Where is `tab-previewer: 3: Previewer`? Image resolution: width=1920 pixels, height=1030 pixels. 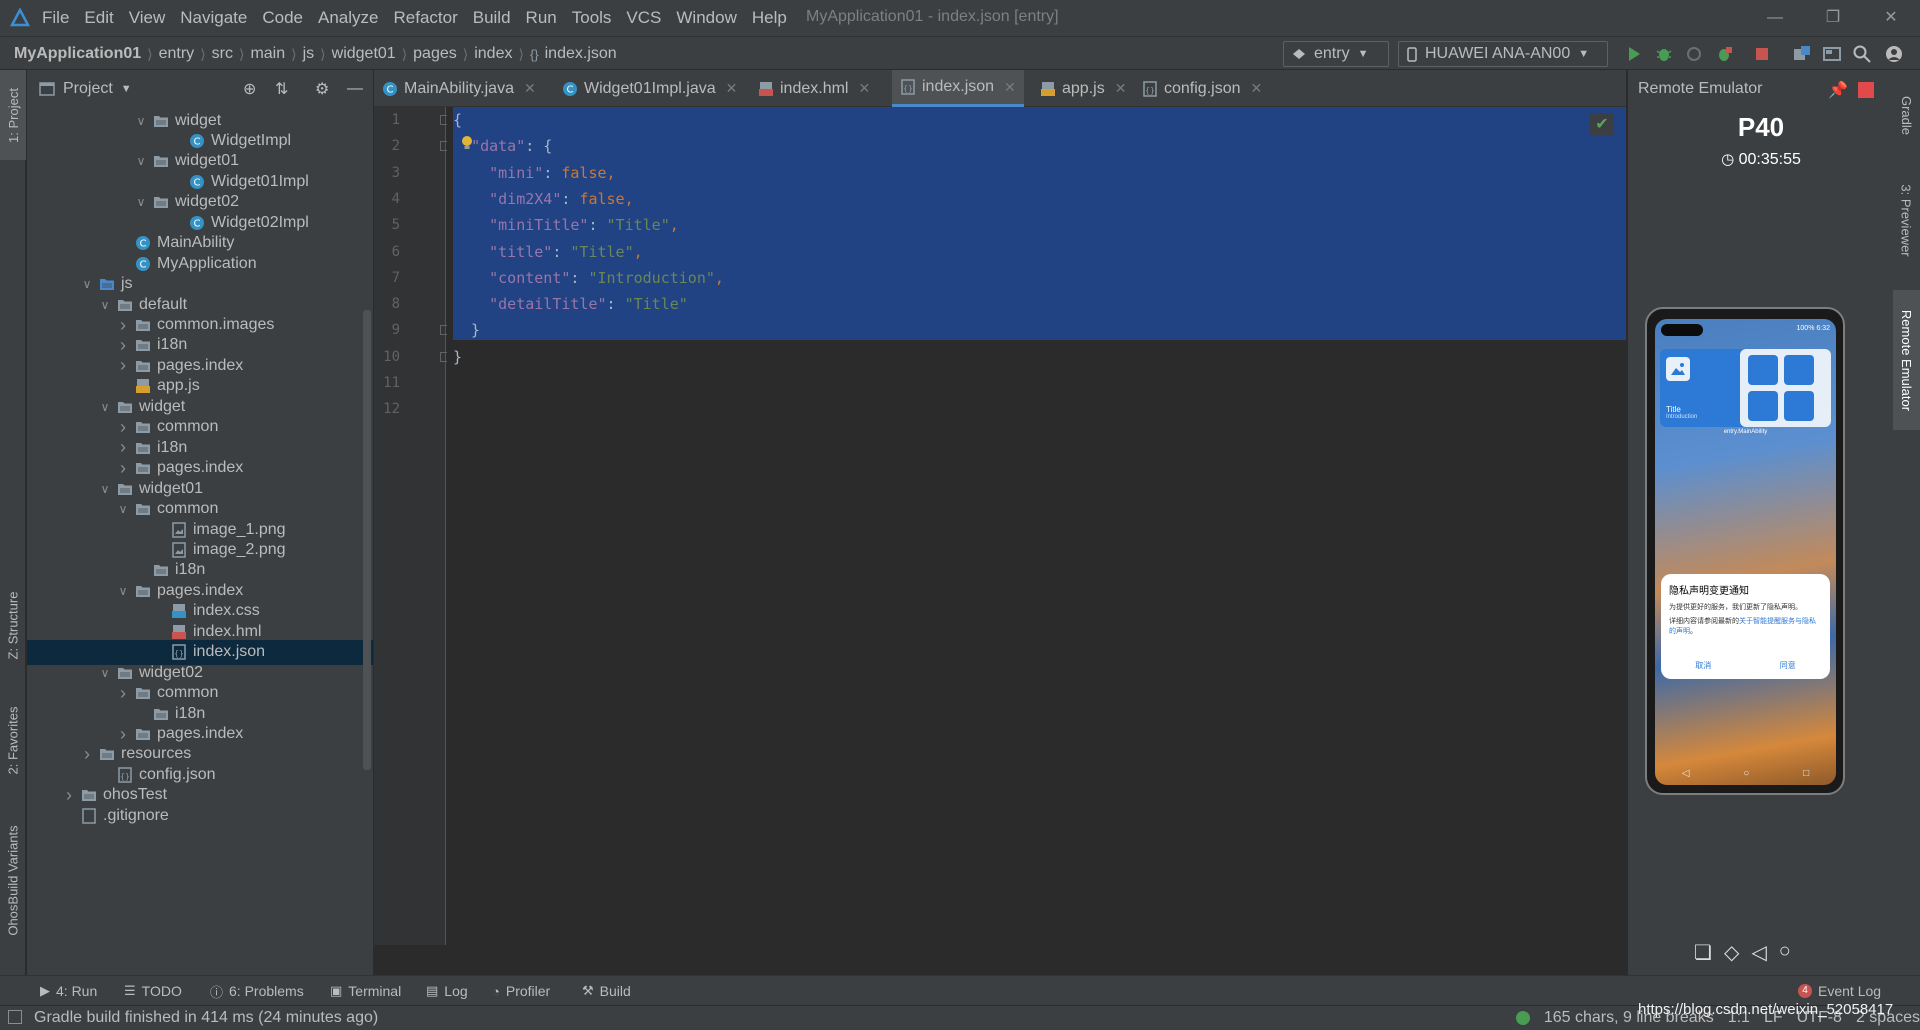
tab-previewer: 3: Previewer is located at coordinates (1906, 220).